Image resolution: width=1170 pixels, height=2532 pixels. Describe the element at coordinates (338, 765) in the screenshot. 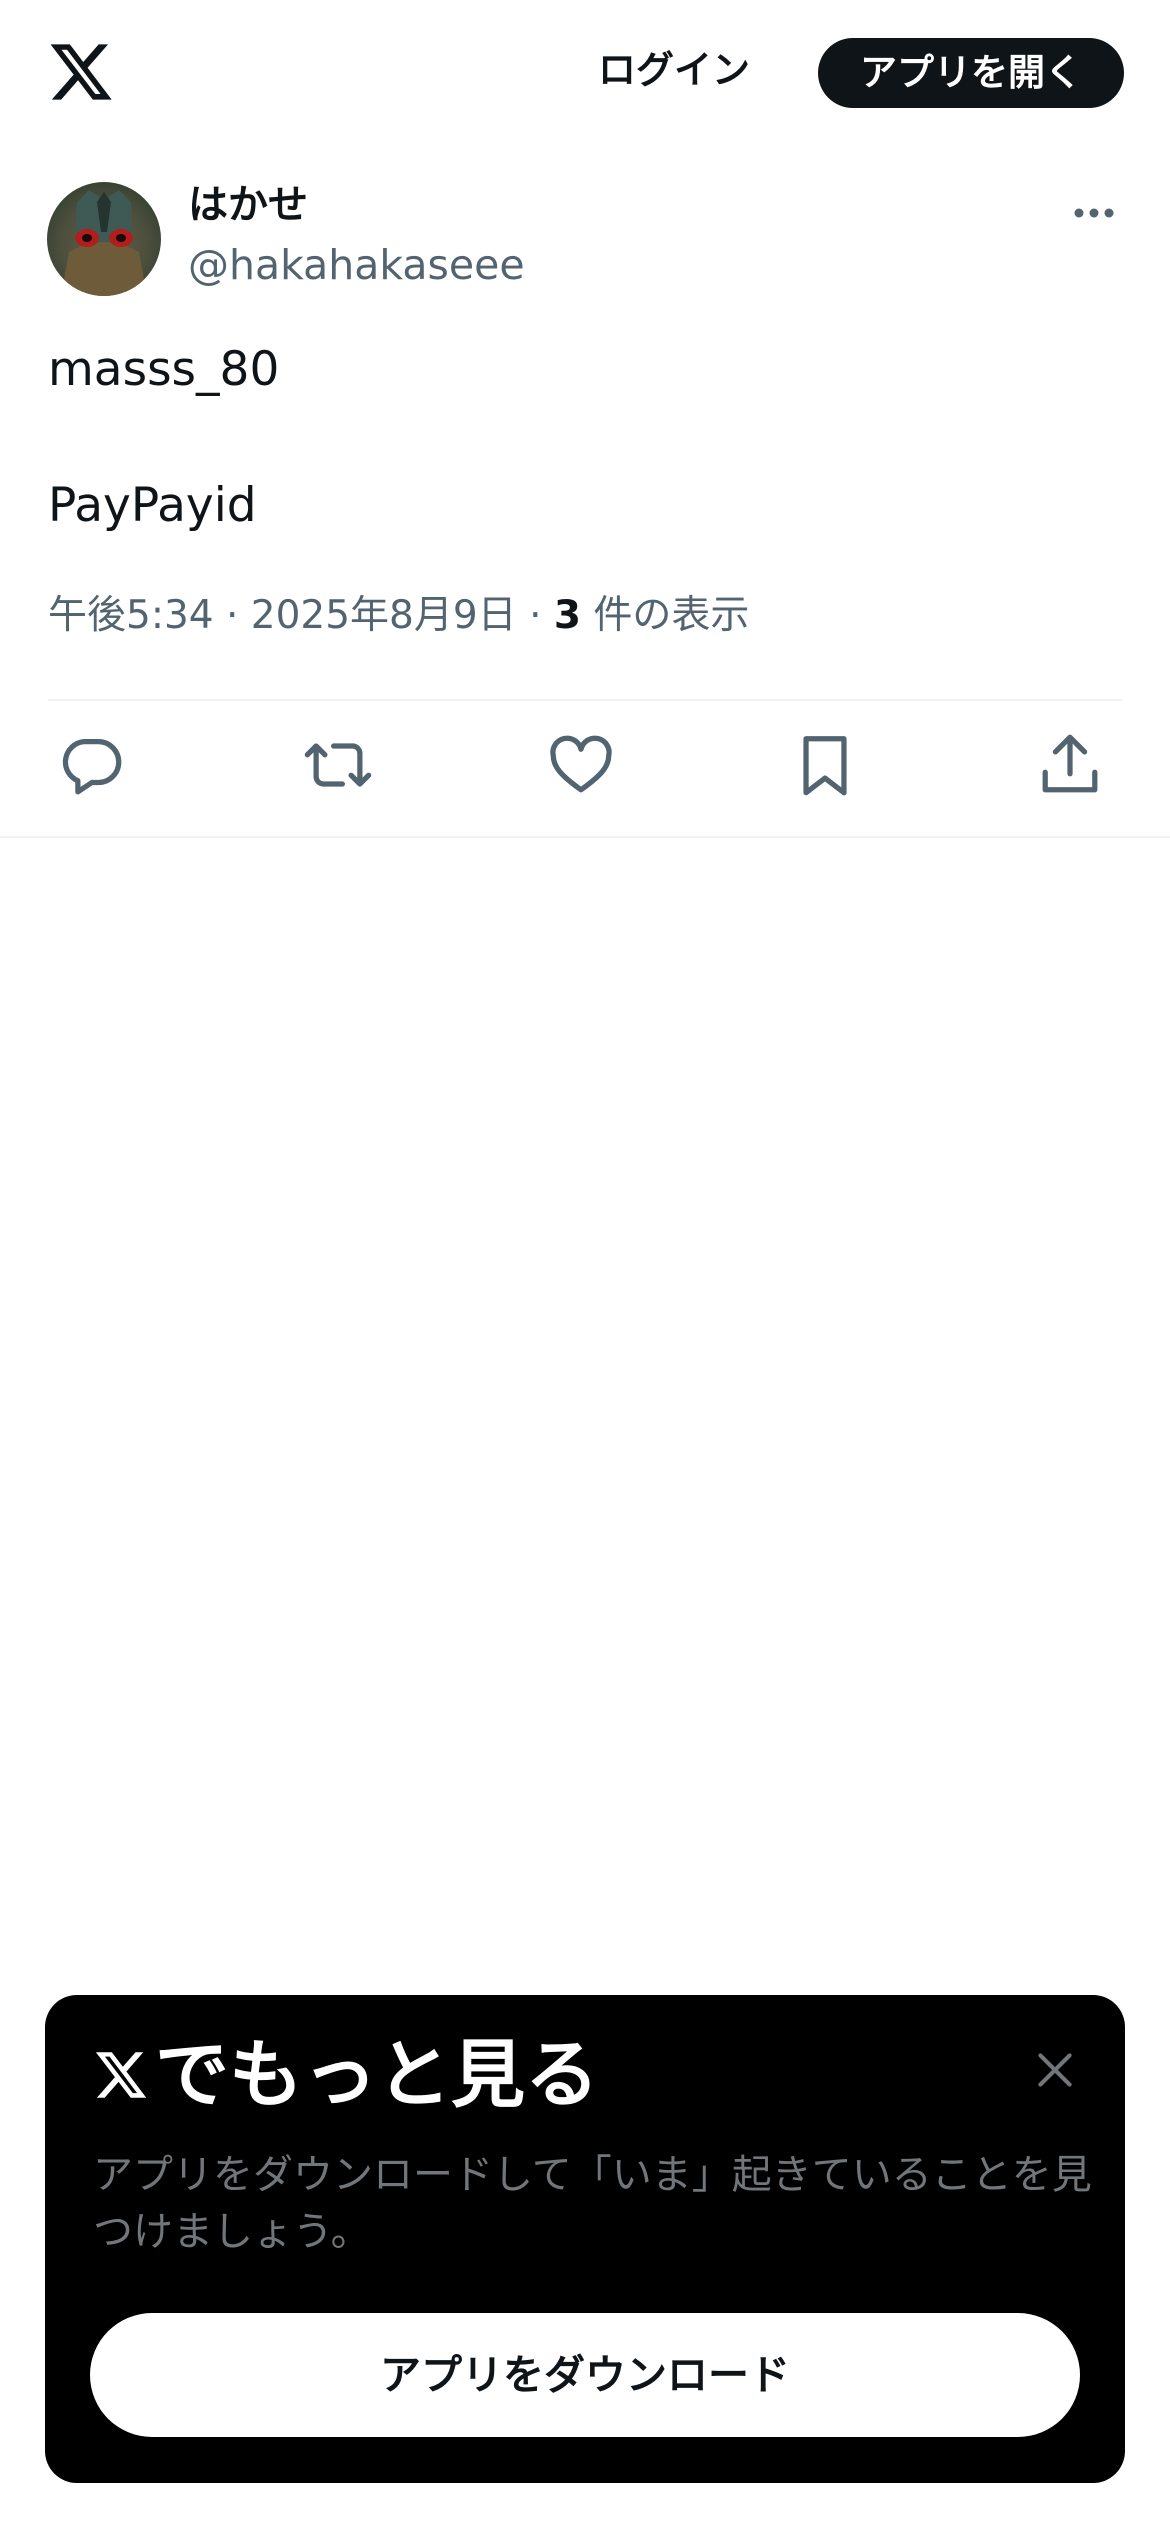

I see `retweet-icon` at that location.